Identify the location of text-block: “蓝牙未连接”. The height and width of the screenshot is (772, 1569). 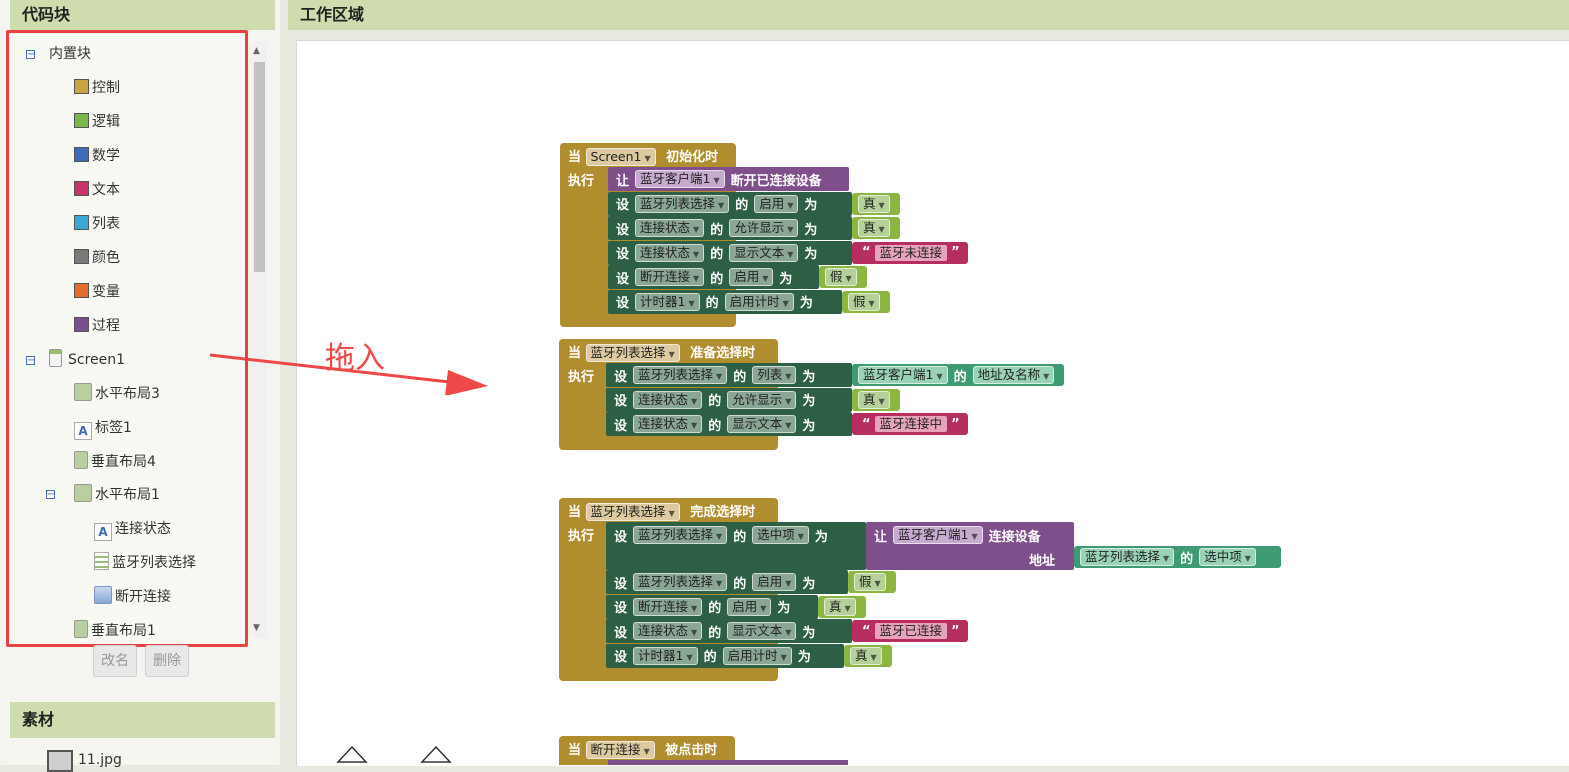
(910, 252).